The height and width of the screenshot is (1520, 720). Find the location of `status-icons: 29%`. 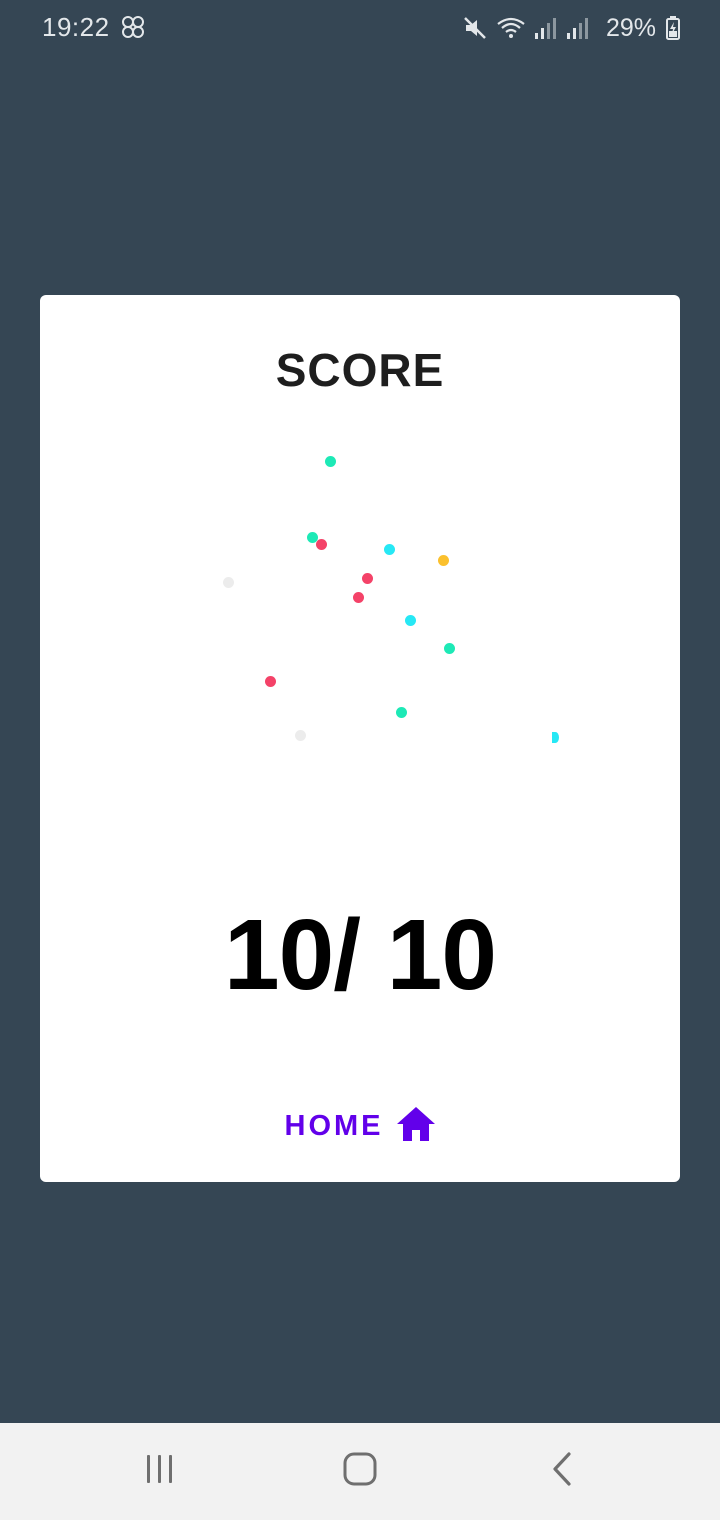

status-icons: 29% is located at coordinates (571, 28).